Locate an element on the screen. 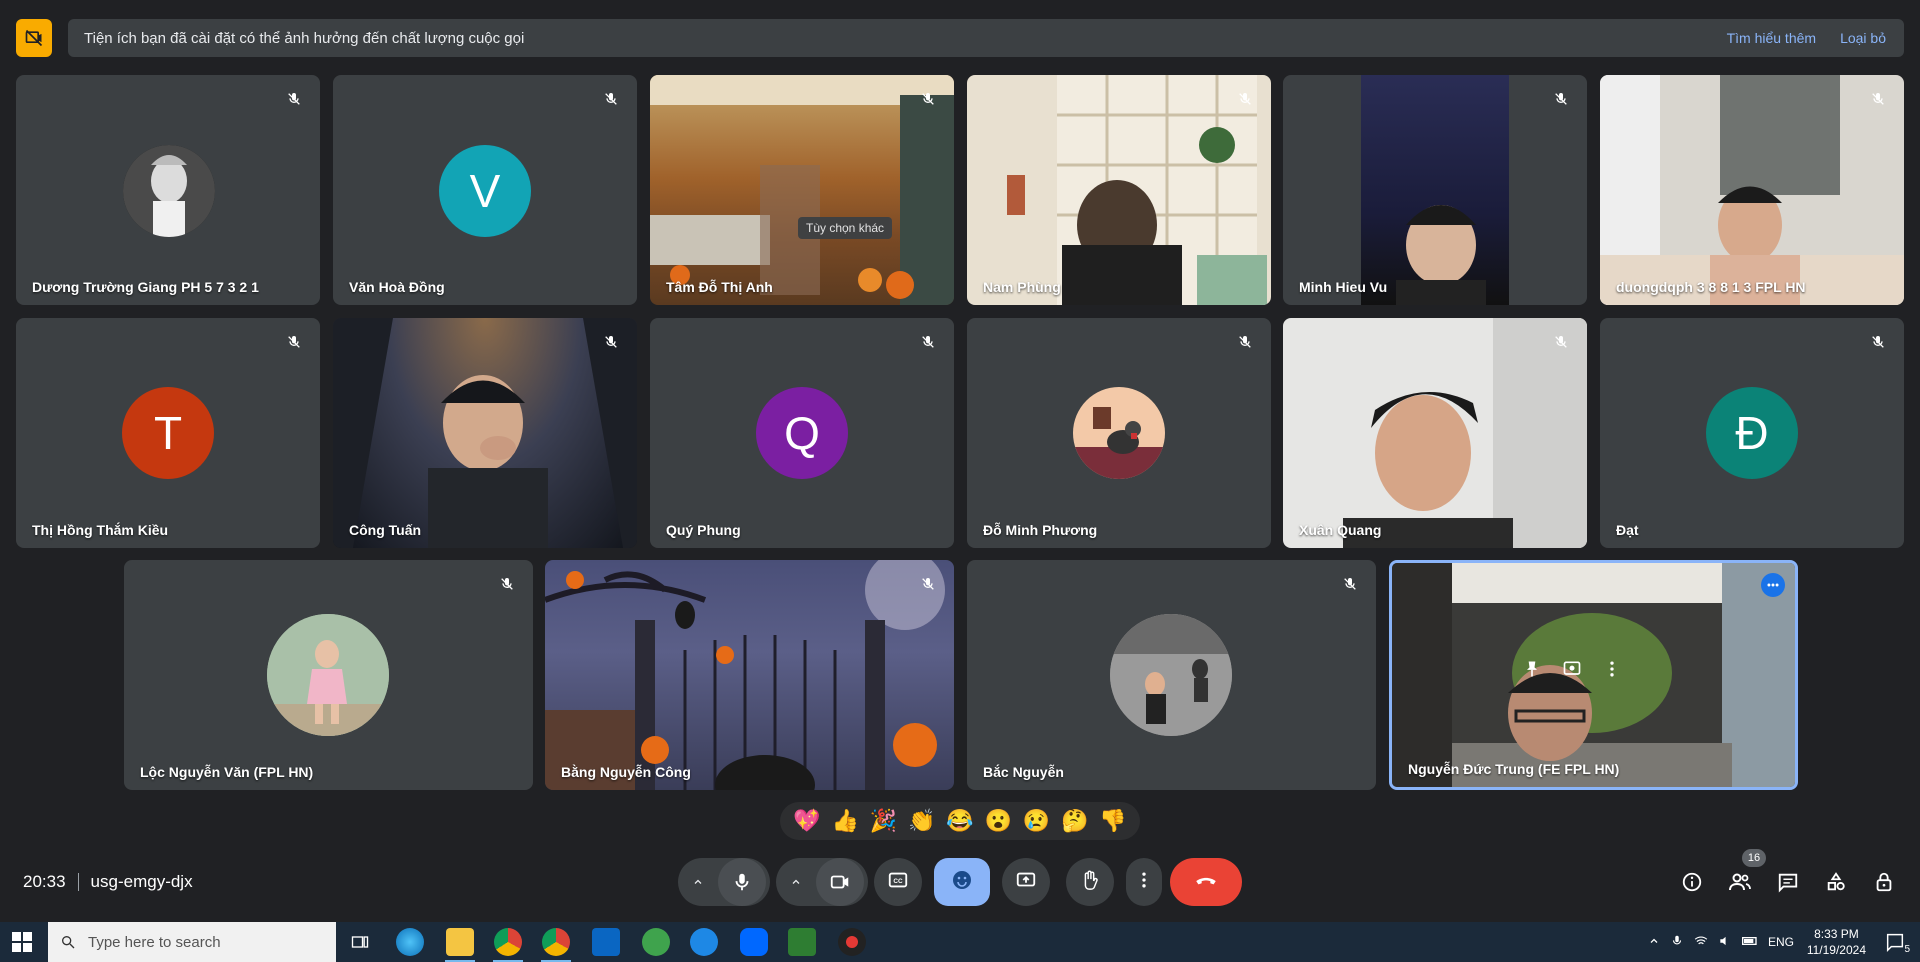 The width and height of the screenshot is (1920, 962). camera-feed is located at coordinates (1752, 190).